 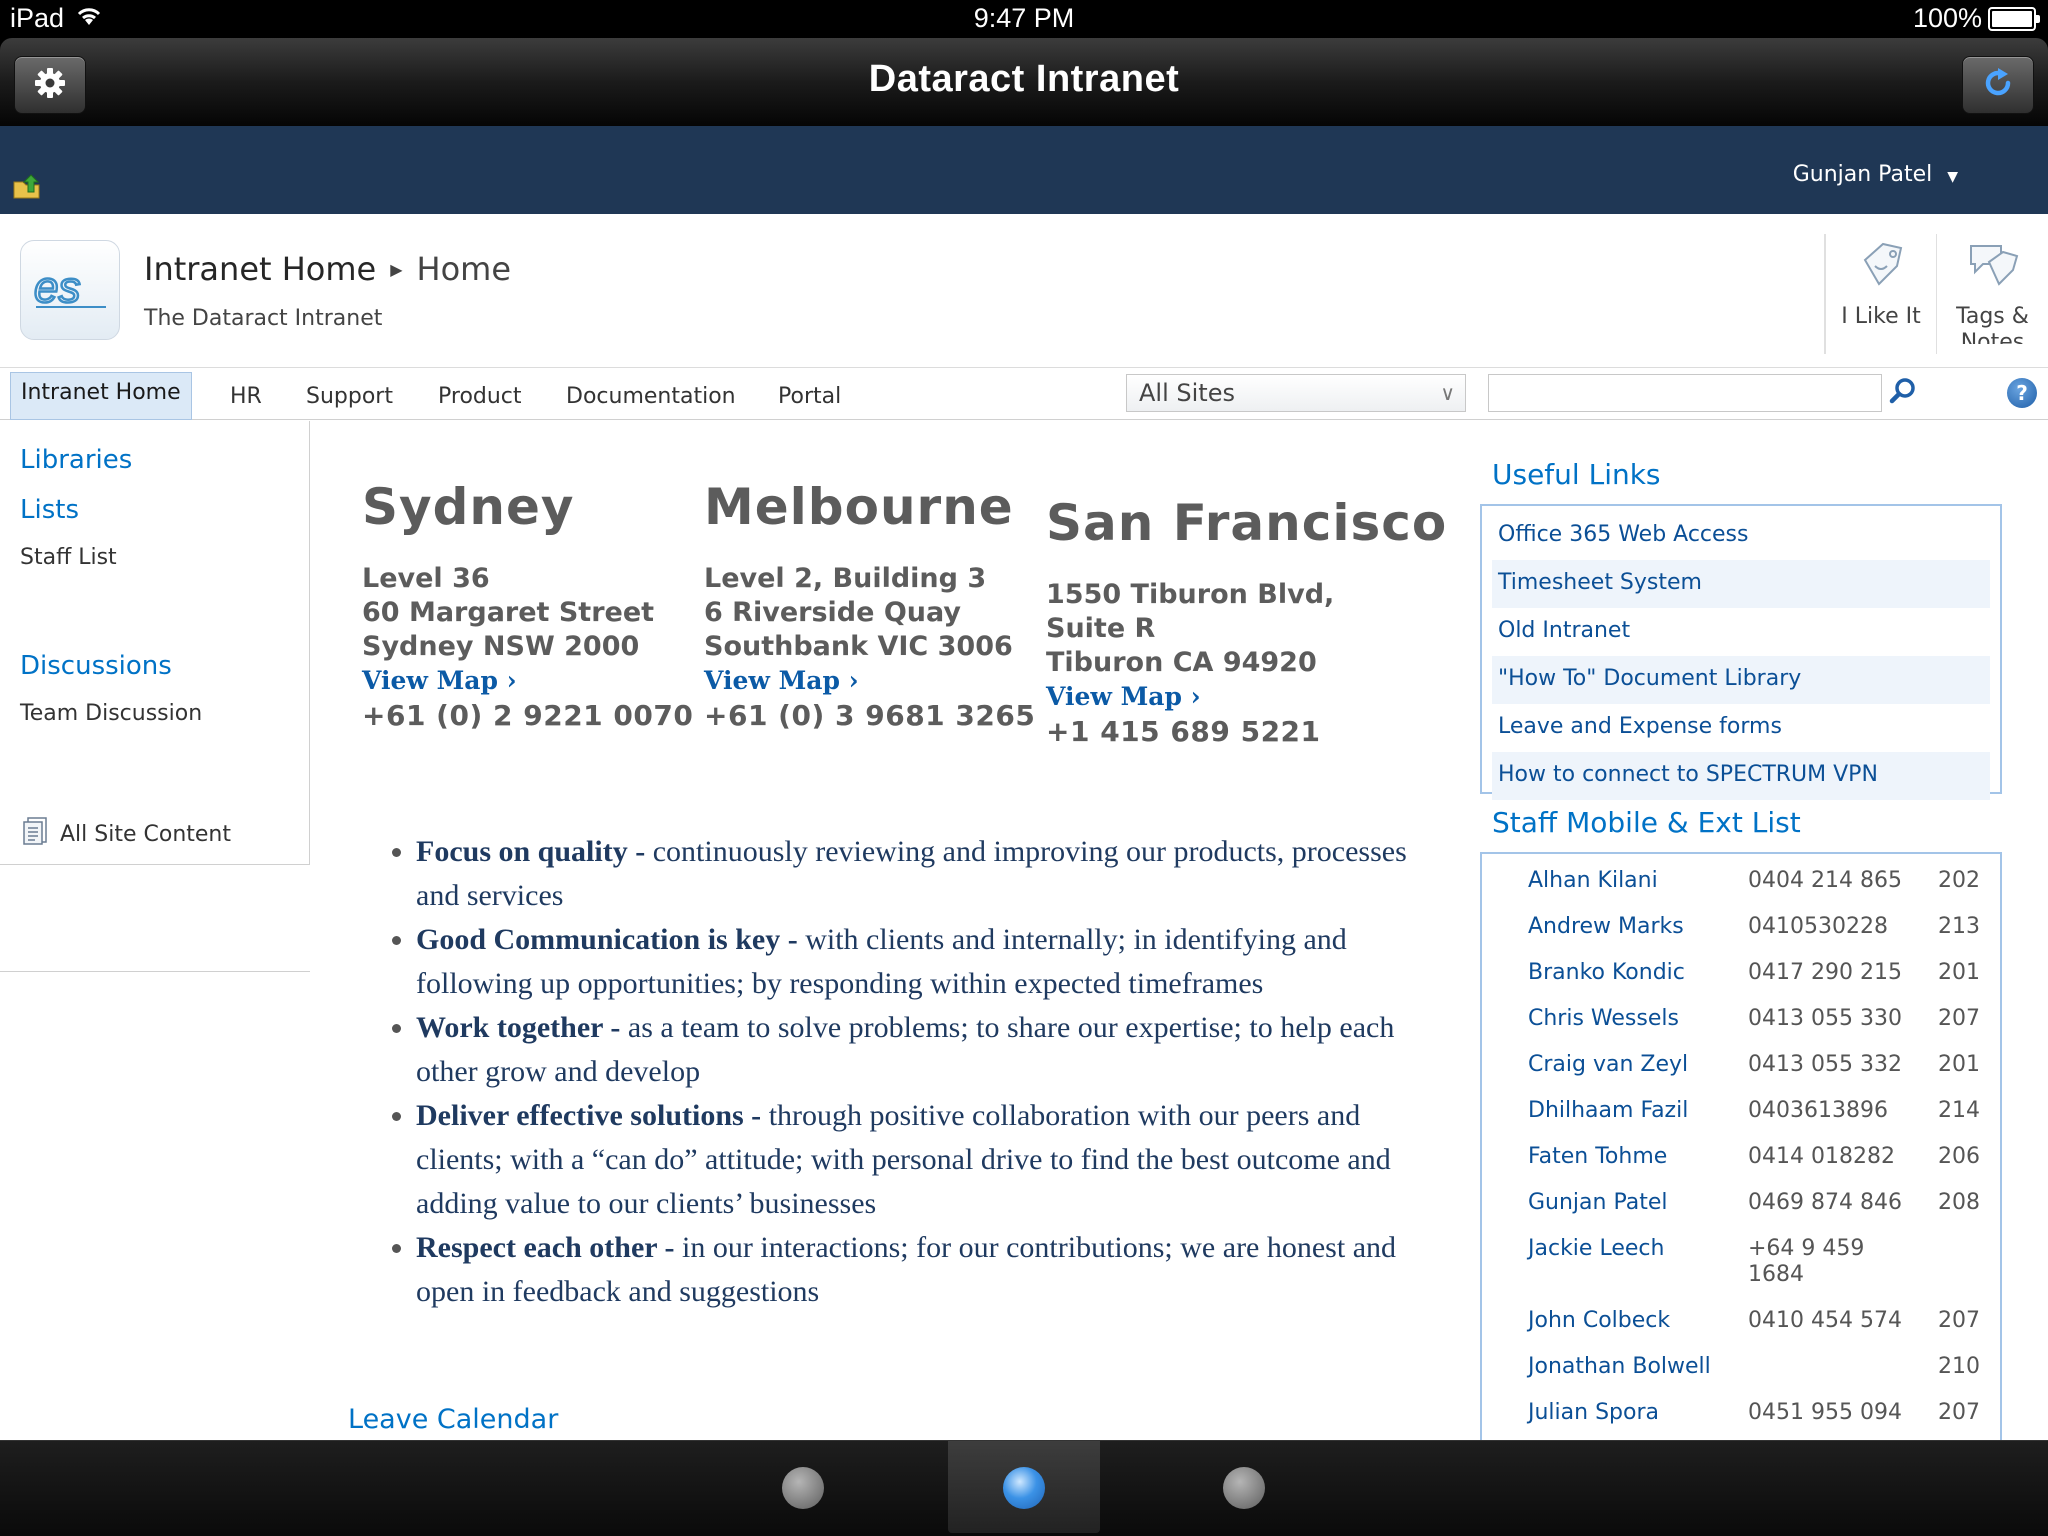 I want to click on staff-row: Jackie Leech +64 9 459 1684, so click(x=1741, y=1266).